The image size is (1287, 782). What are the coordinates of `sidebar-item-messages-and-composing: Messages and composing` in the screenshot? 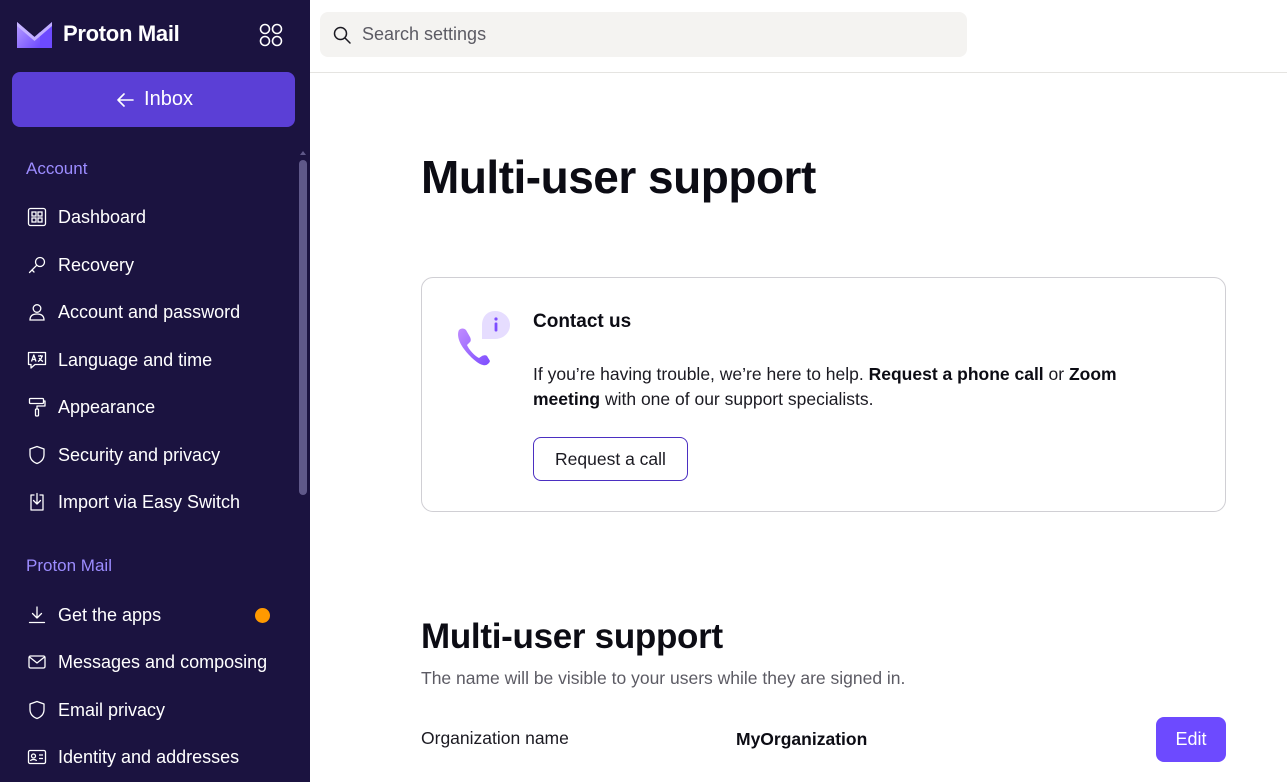 It's located at (152, 662).